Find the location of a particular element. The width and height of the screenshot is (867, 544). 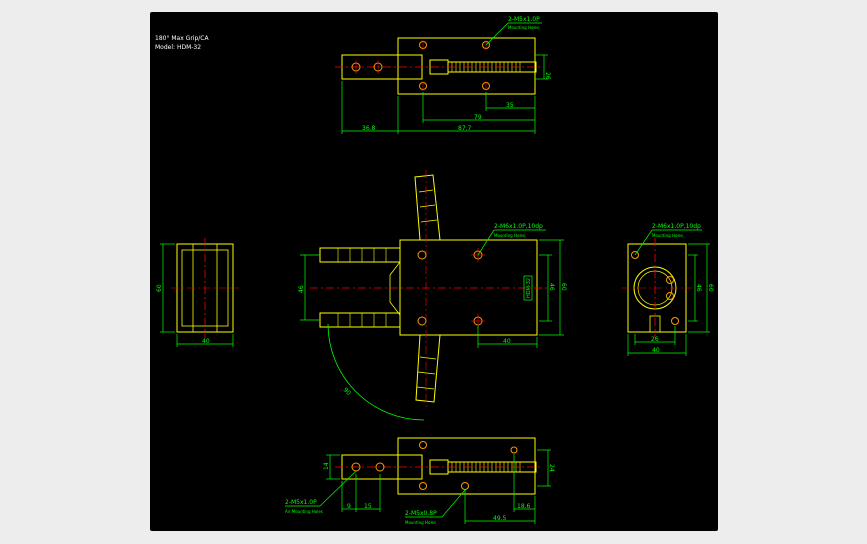

bottom-dim-24: 24 is located at coordinates (551, 468).